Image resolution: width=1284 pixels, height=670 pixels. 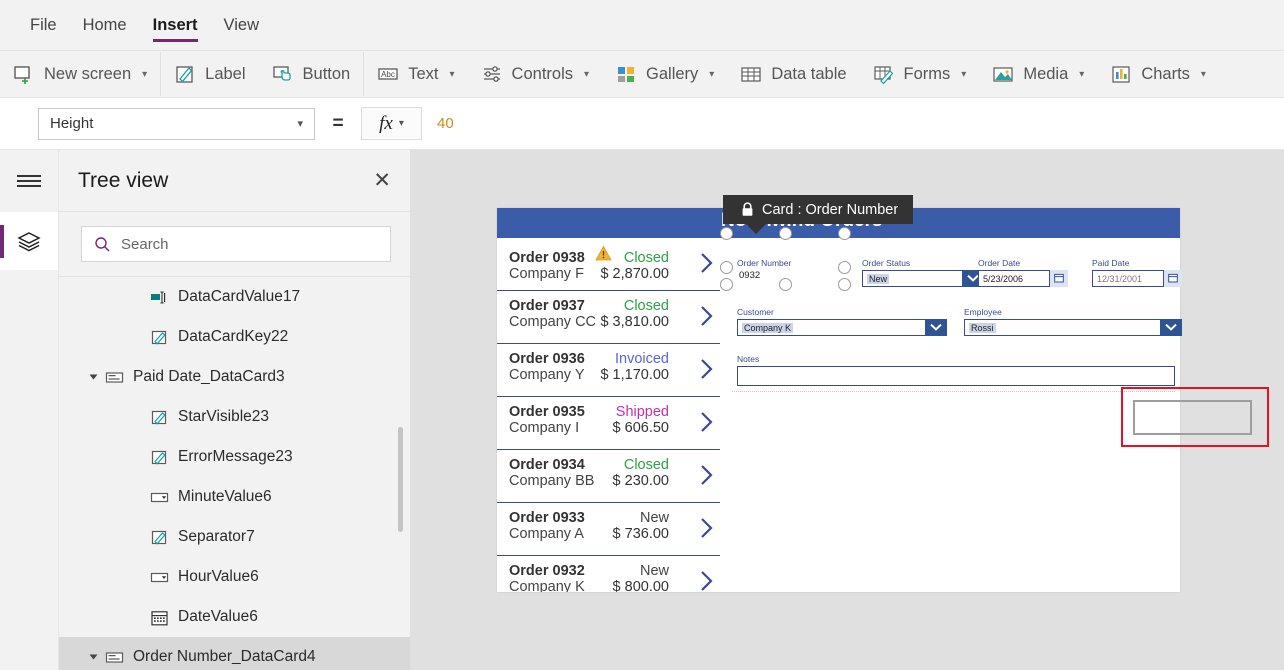 What do you see at coordinates (844, 284) in the screenshot?
I see `resize-handle-se` at bounding box center [844, 284].